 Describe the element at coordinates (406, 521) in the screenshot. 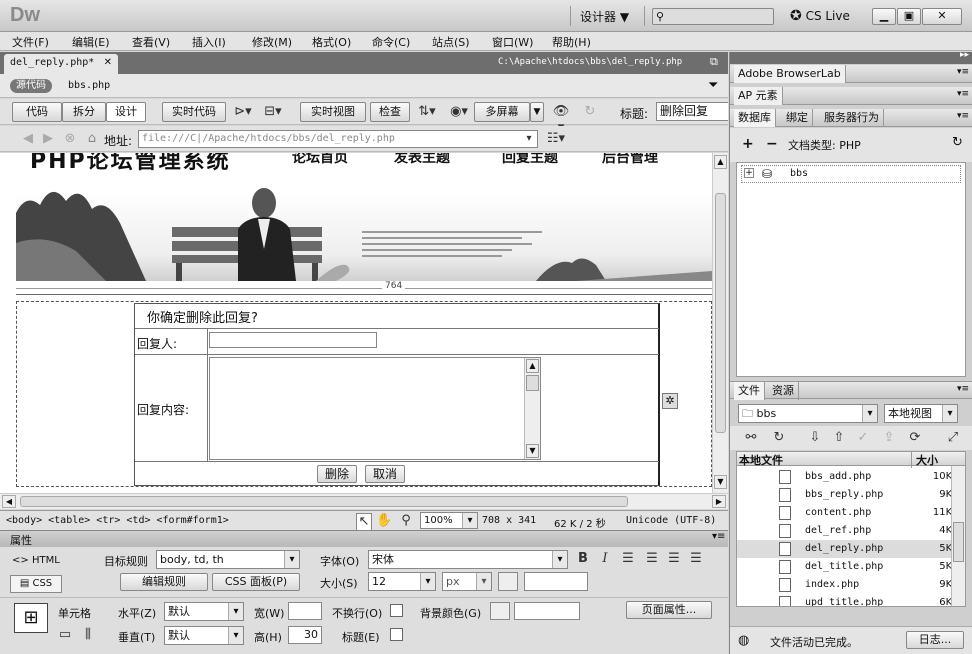

I see `zoom-icon: ⚲` at that location.